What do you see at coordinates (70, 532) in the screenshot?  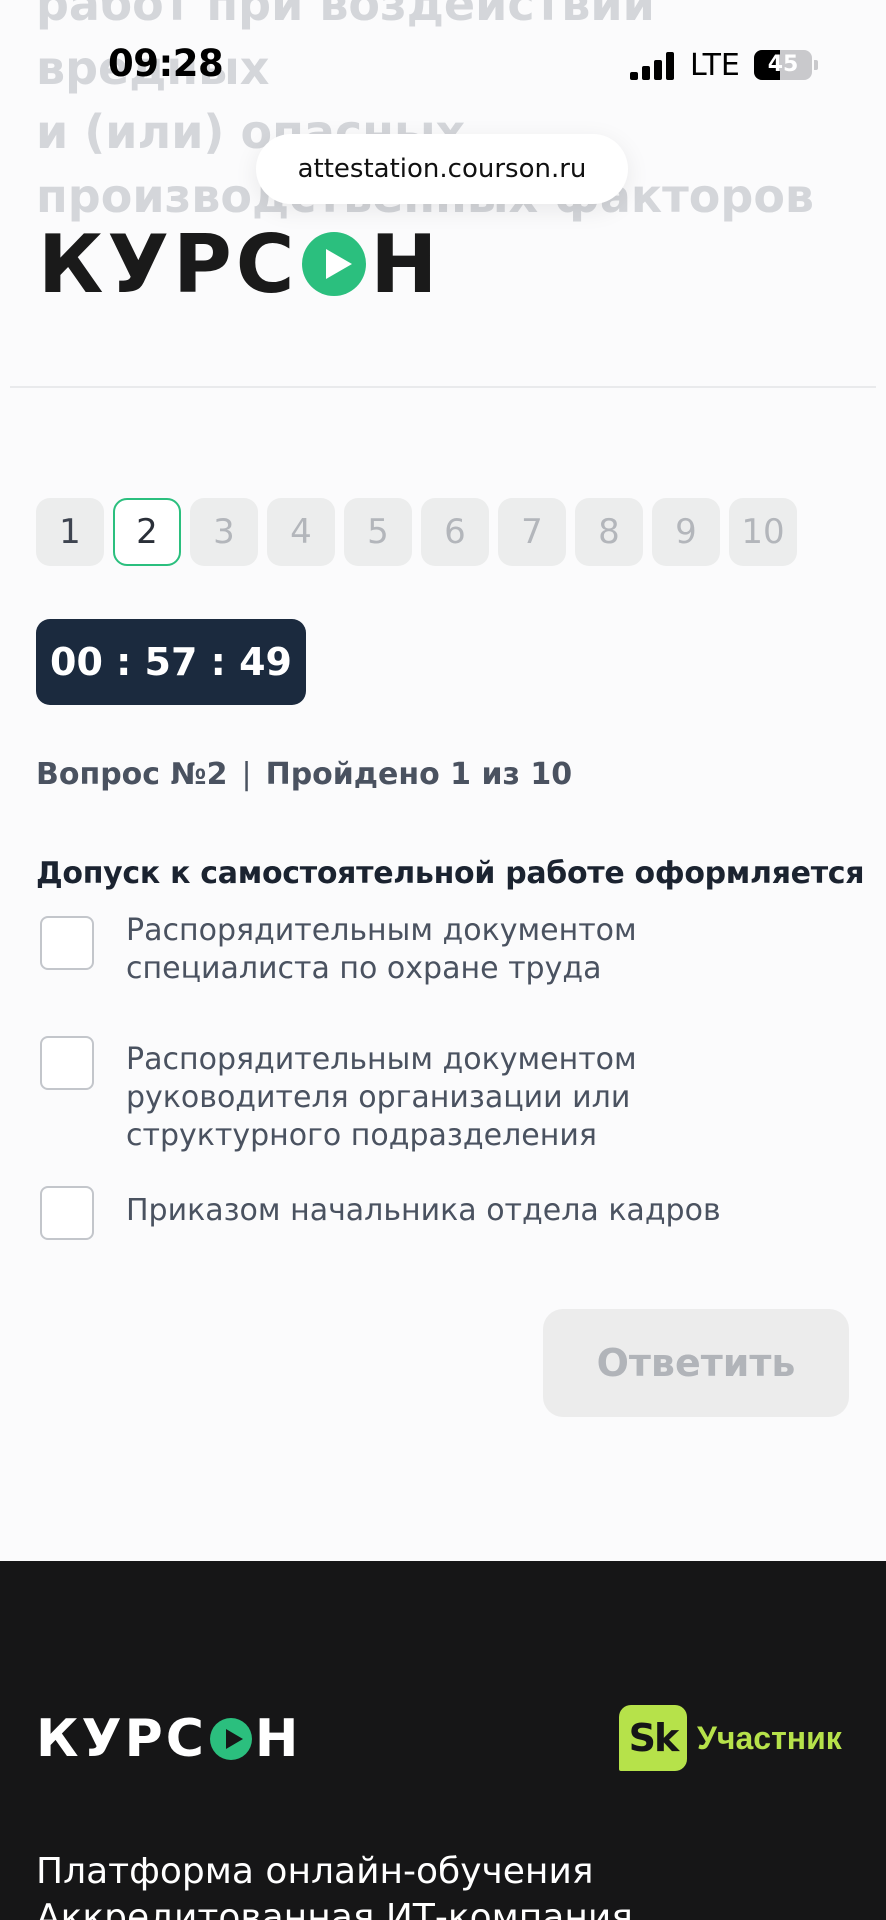 I see `pager-item-1: 1` at bounding box center [70, 532].